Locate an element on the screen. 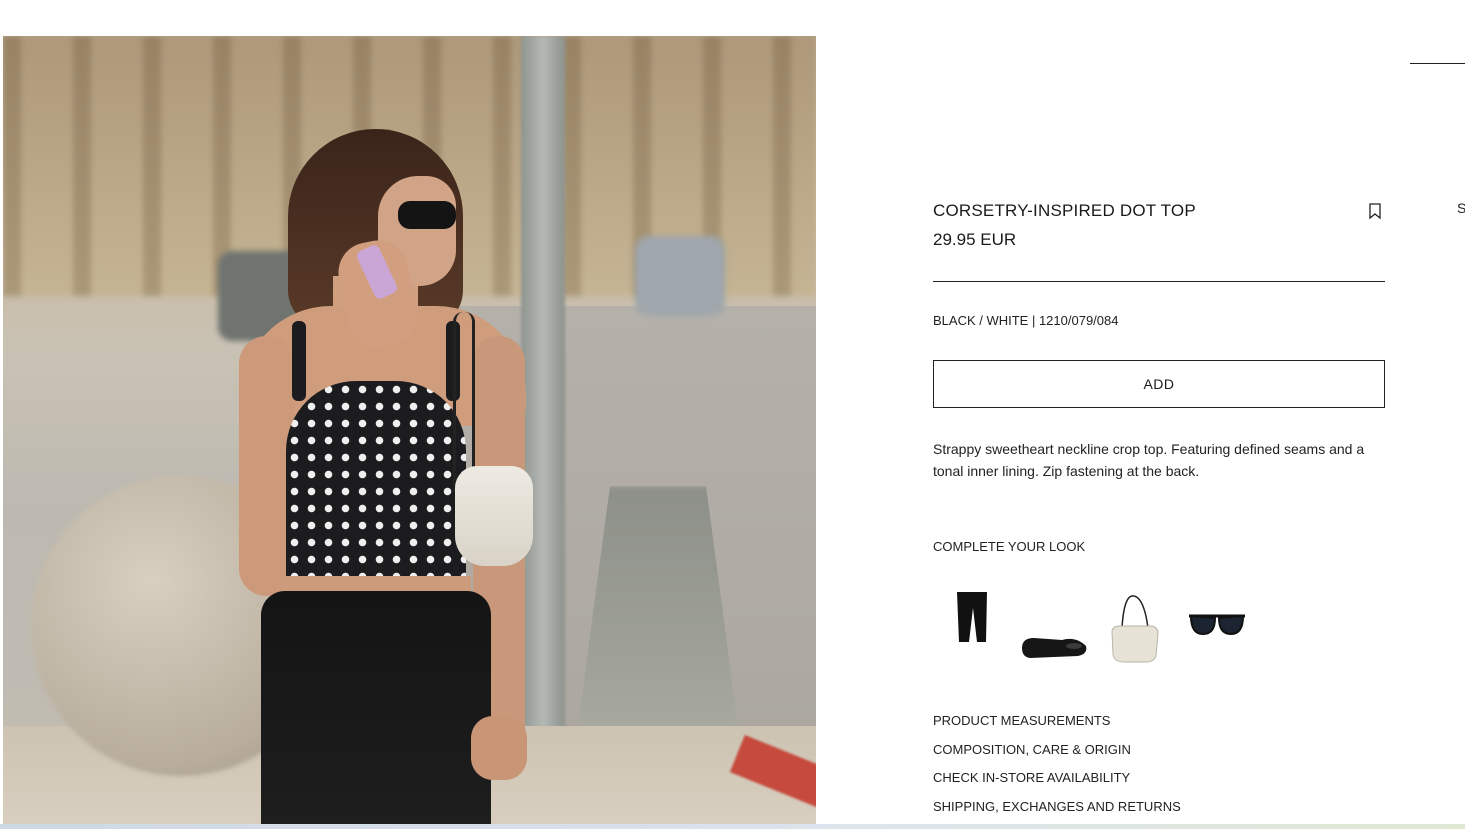  divider is located at coordinates (1159, 281).